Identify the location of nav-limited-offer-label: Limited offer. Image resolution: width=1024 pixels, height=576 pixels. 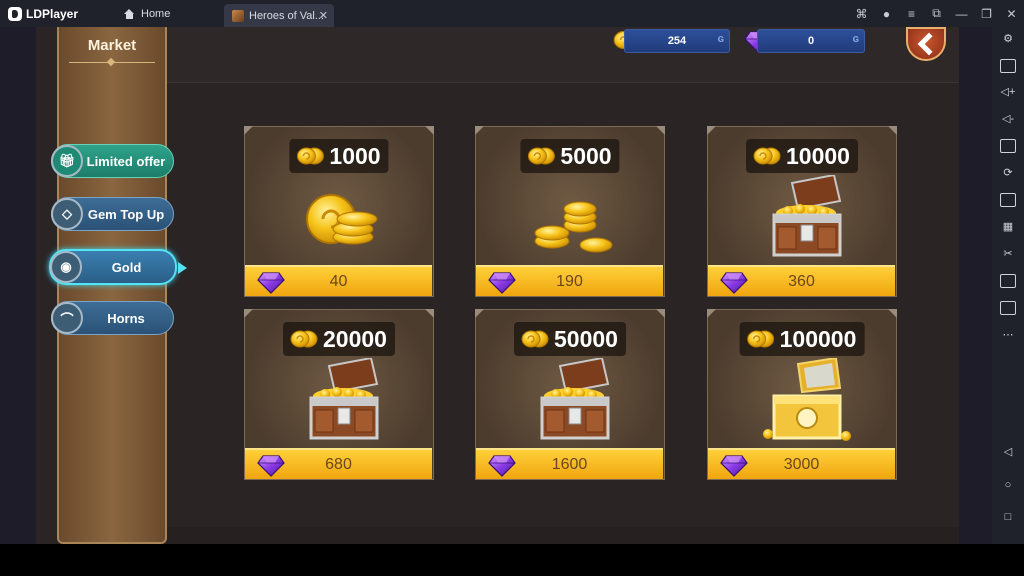
(126, 161).